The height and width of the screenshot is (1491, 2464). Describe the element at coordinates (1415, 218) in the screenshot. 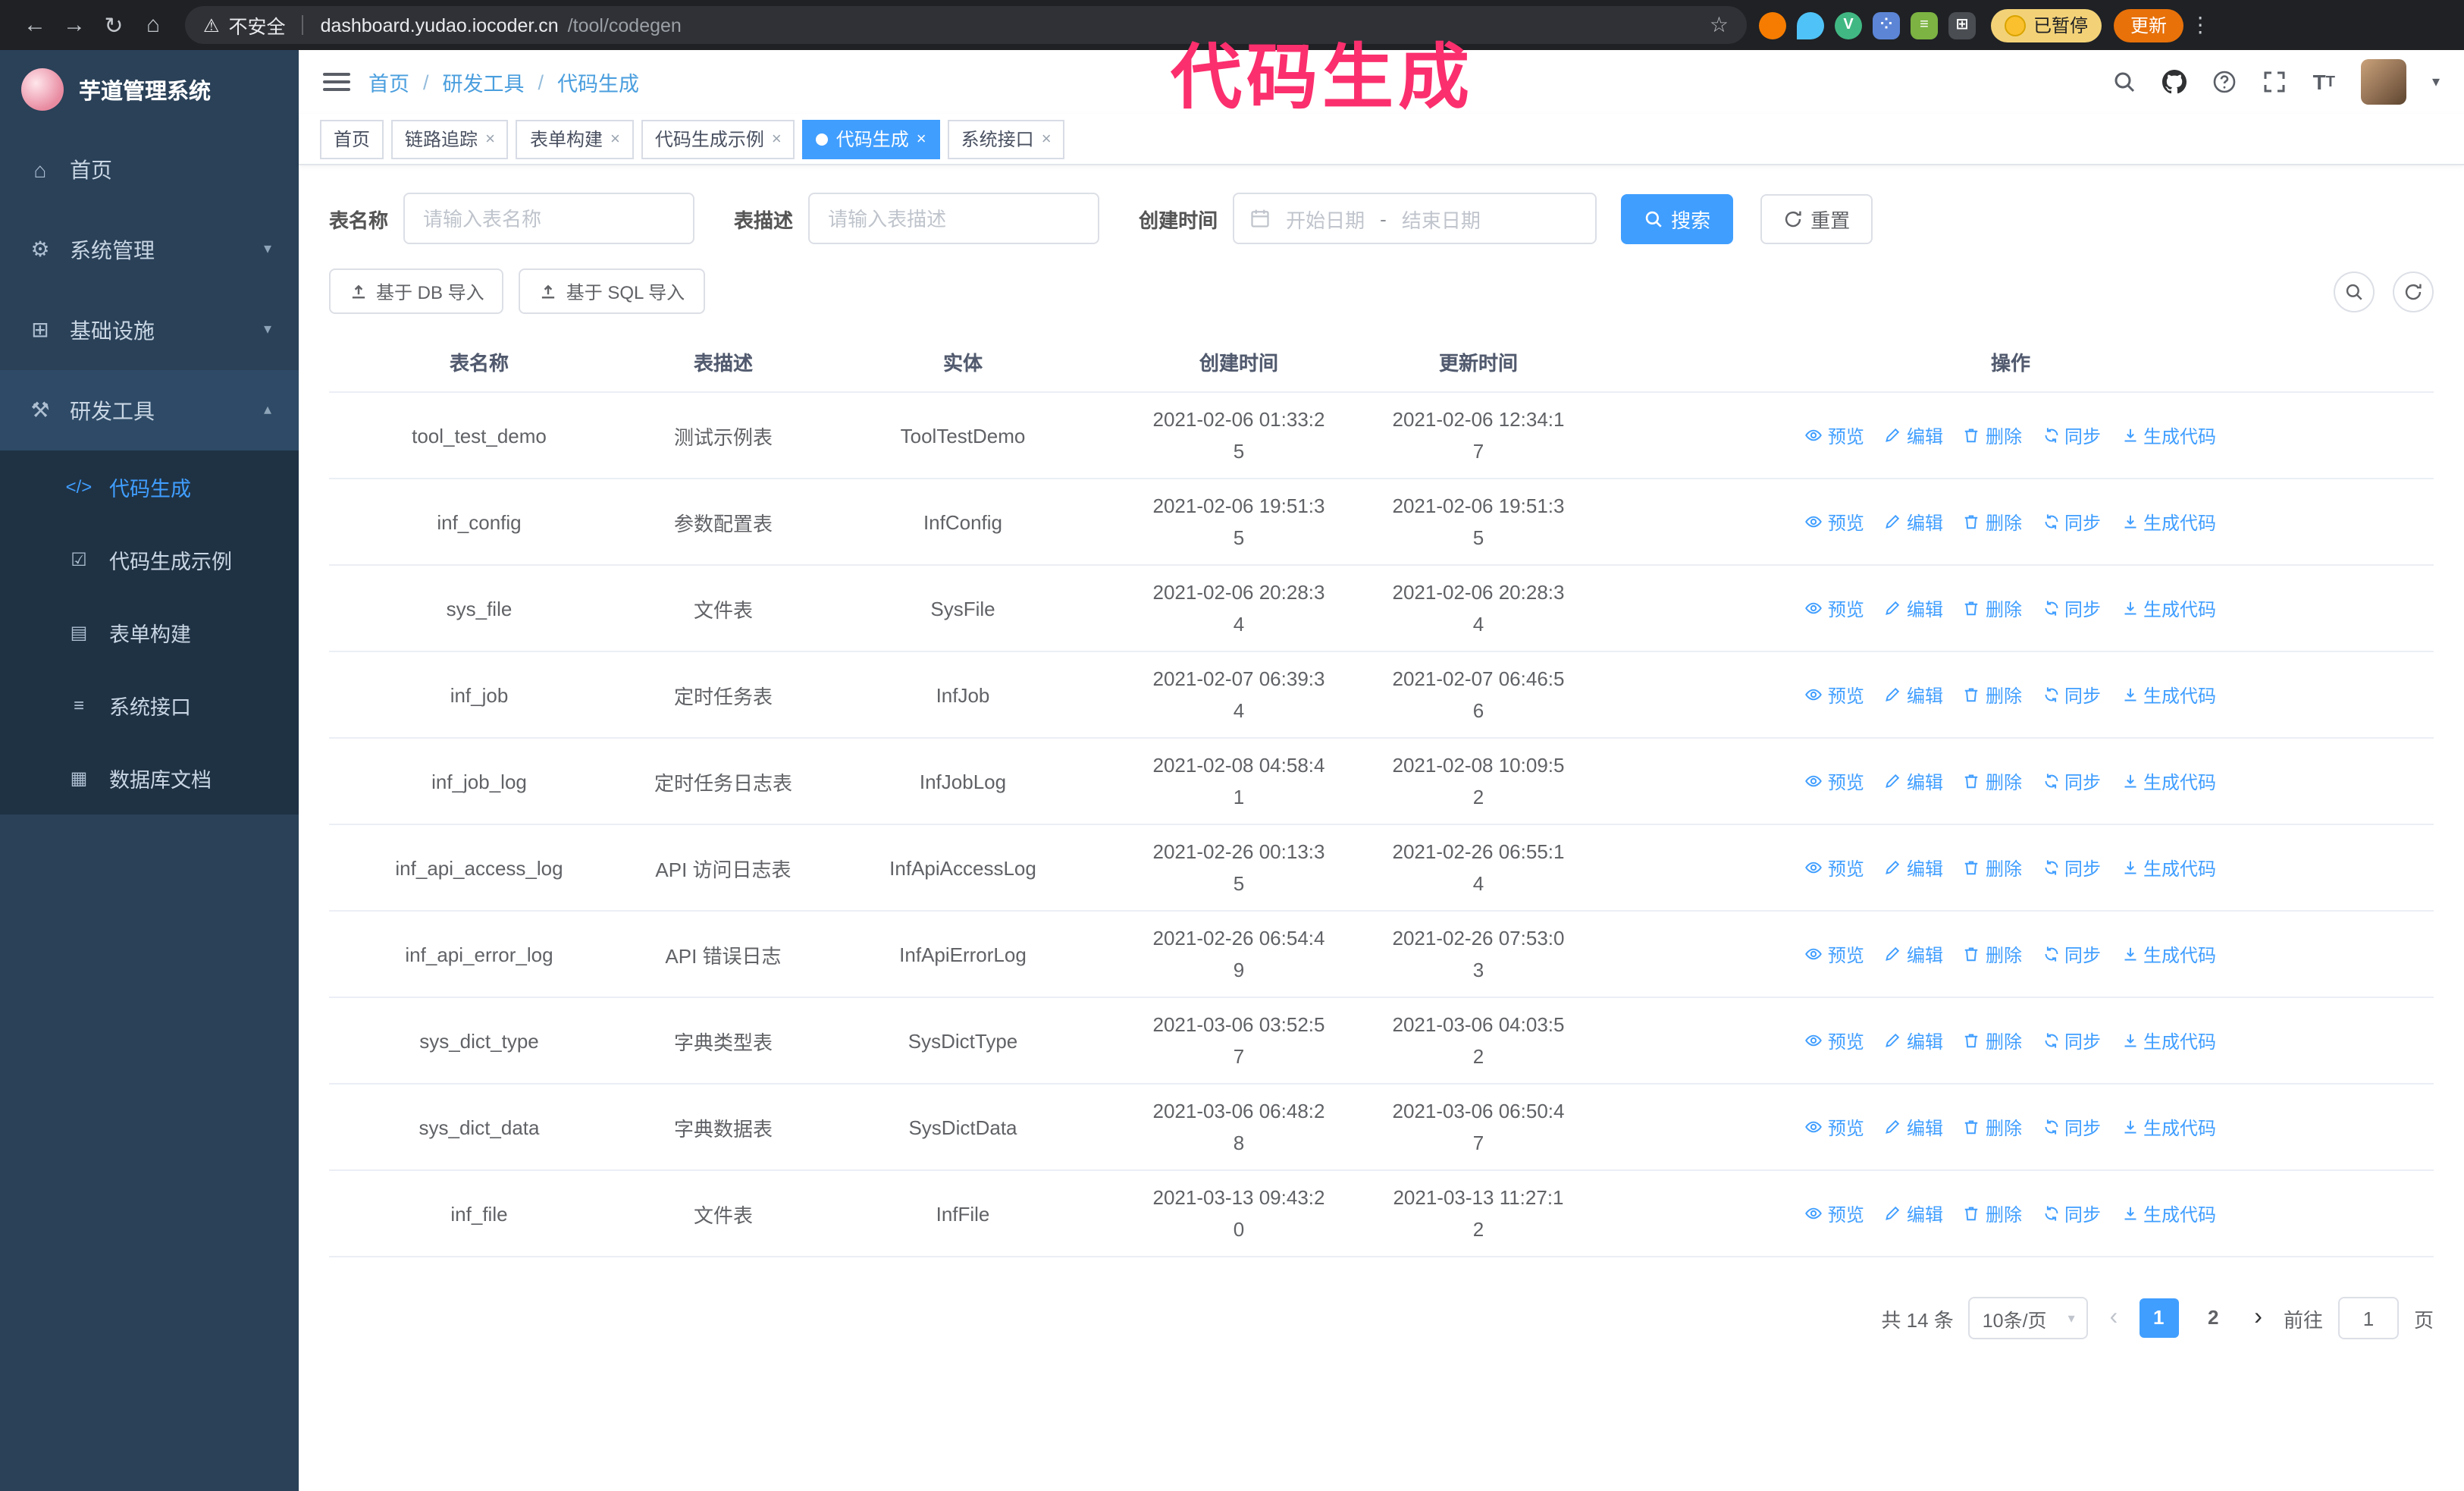

I see `date-range-picker: 开始日期 - 结束日期` at that location.